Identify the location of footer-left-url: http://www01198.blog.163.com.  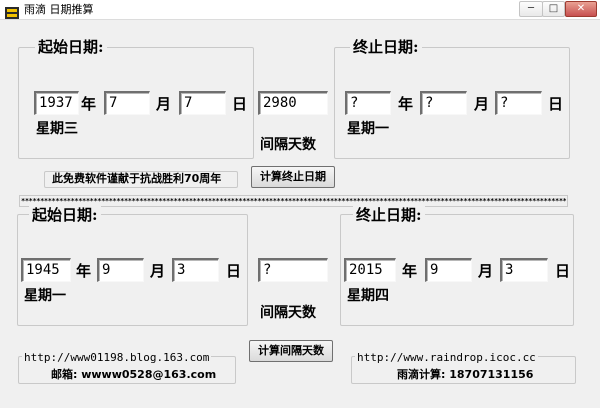
(117, 357).